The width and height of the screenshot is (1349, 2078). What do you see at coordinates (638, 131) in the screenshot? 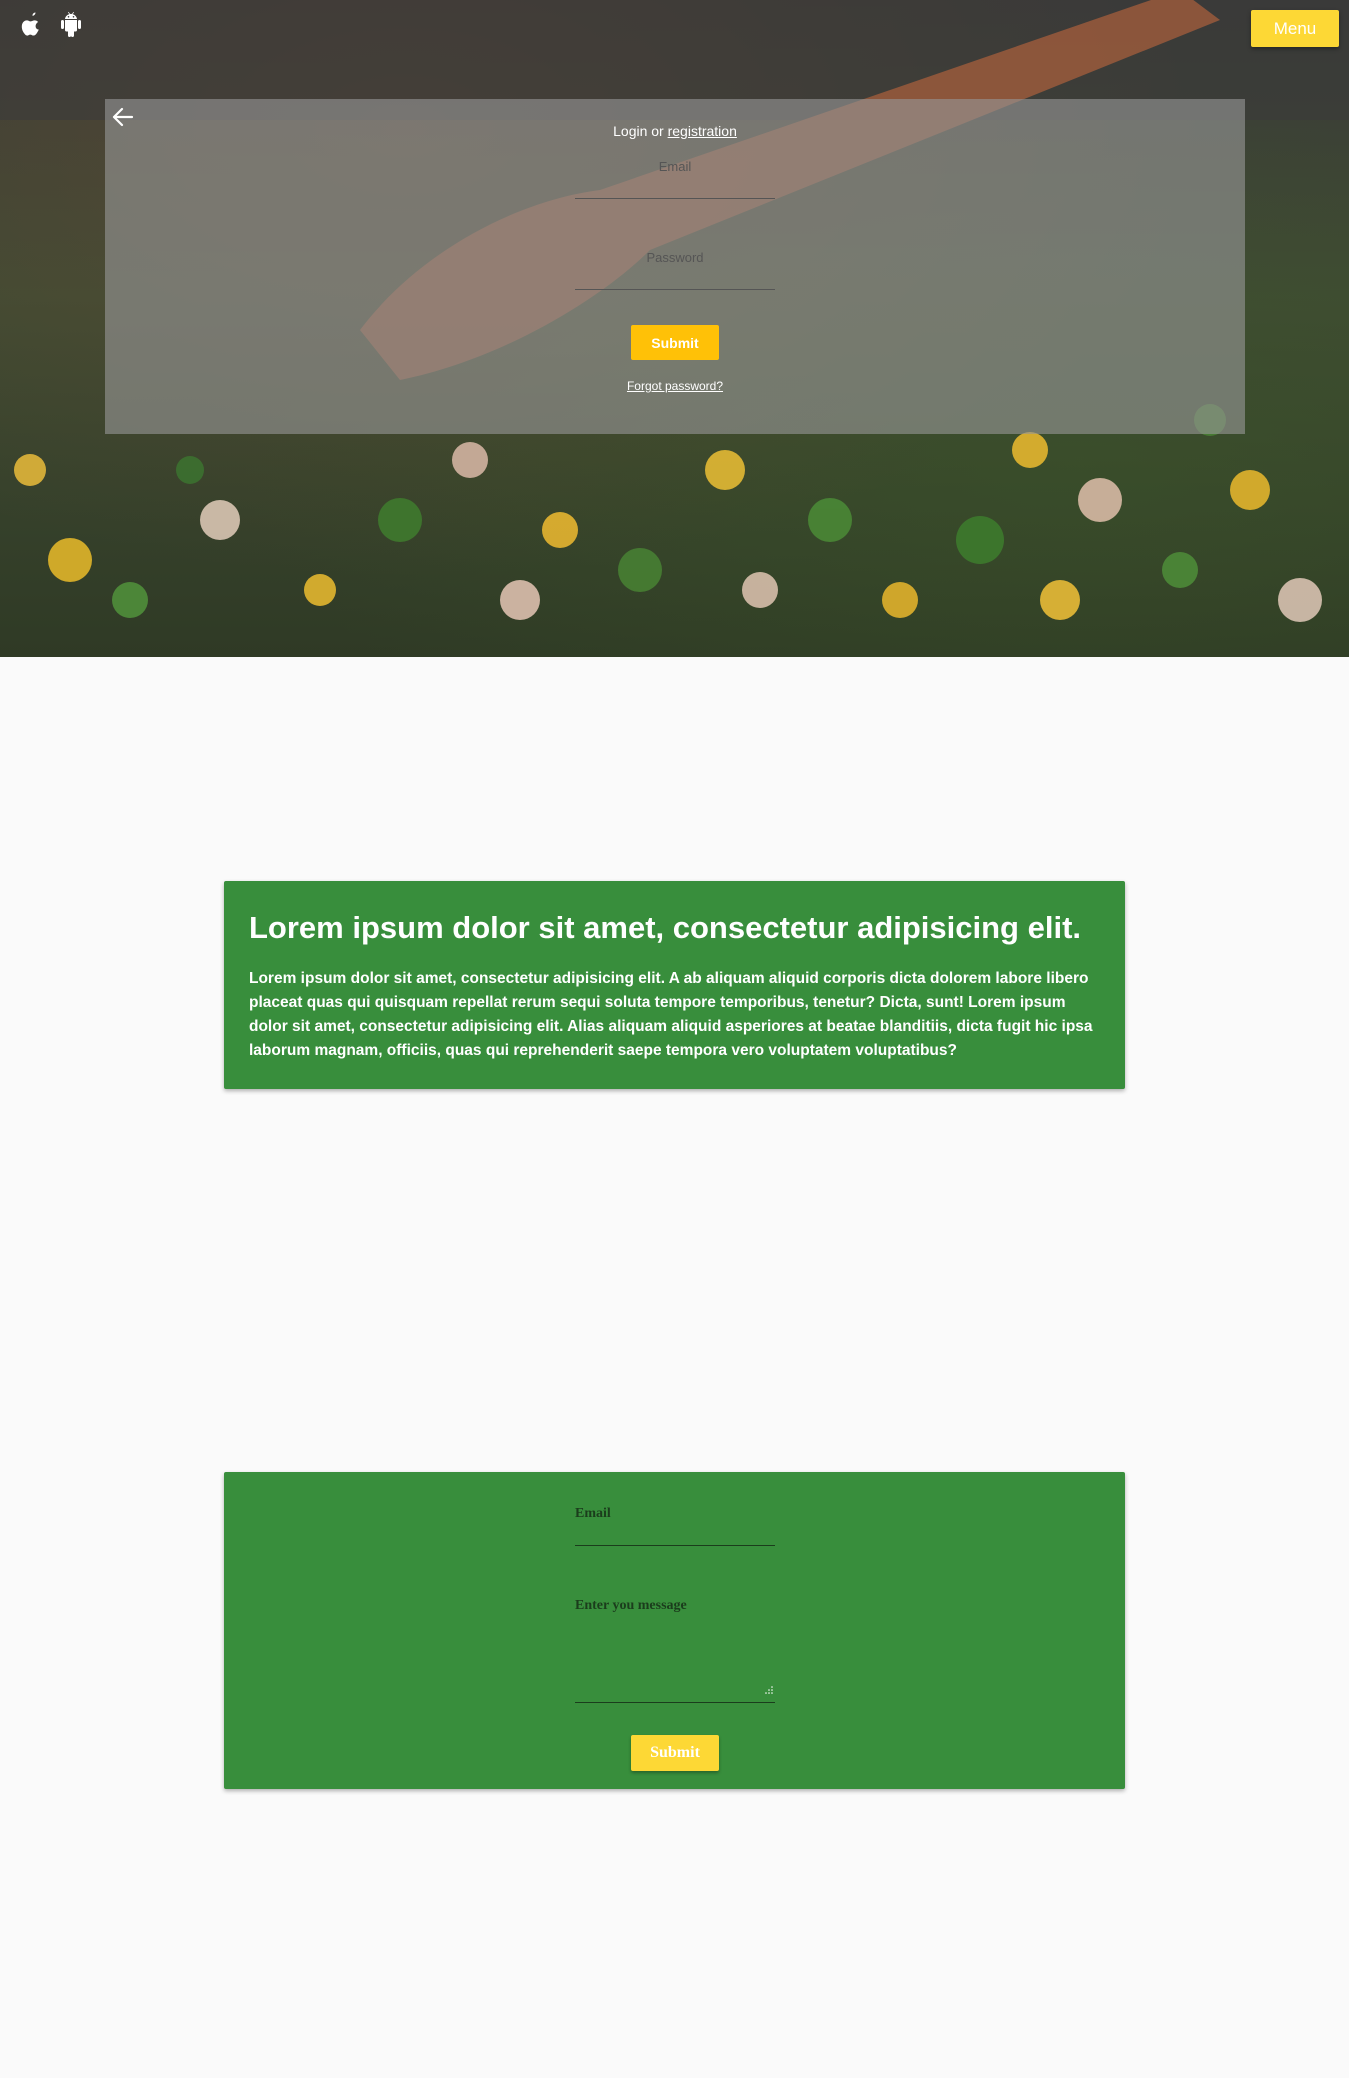
I see `login-title-text: Login or` at bounding box center [638, 131].